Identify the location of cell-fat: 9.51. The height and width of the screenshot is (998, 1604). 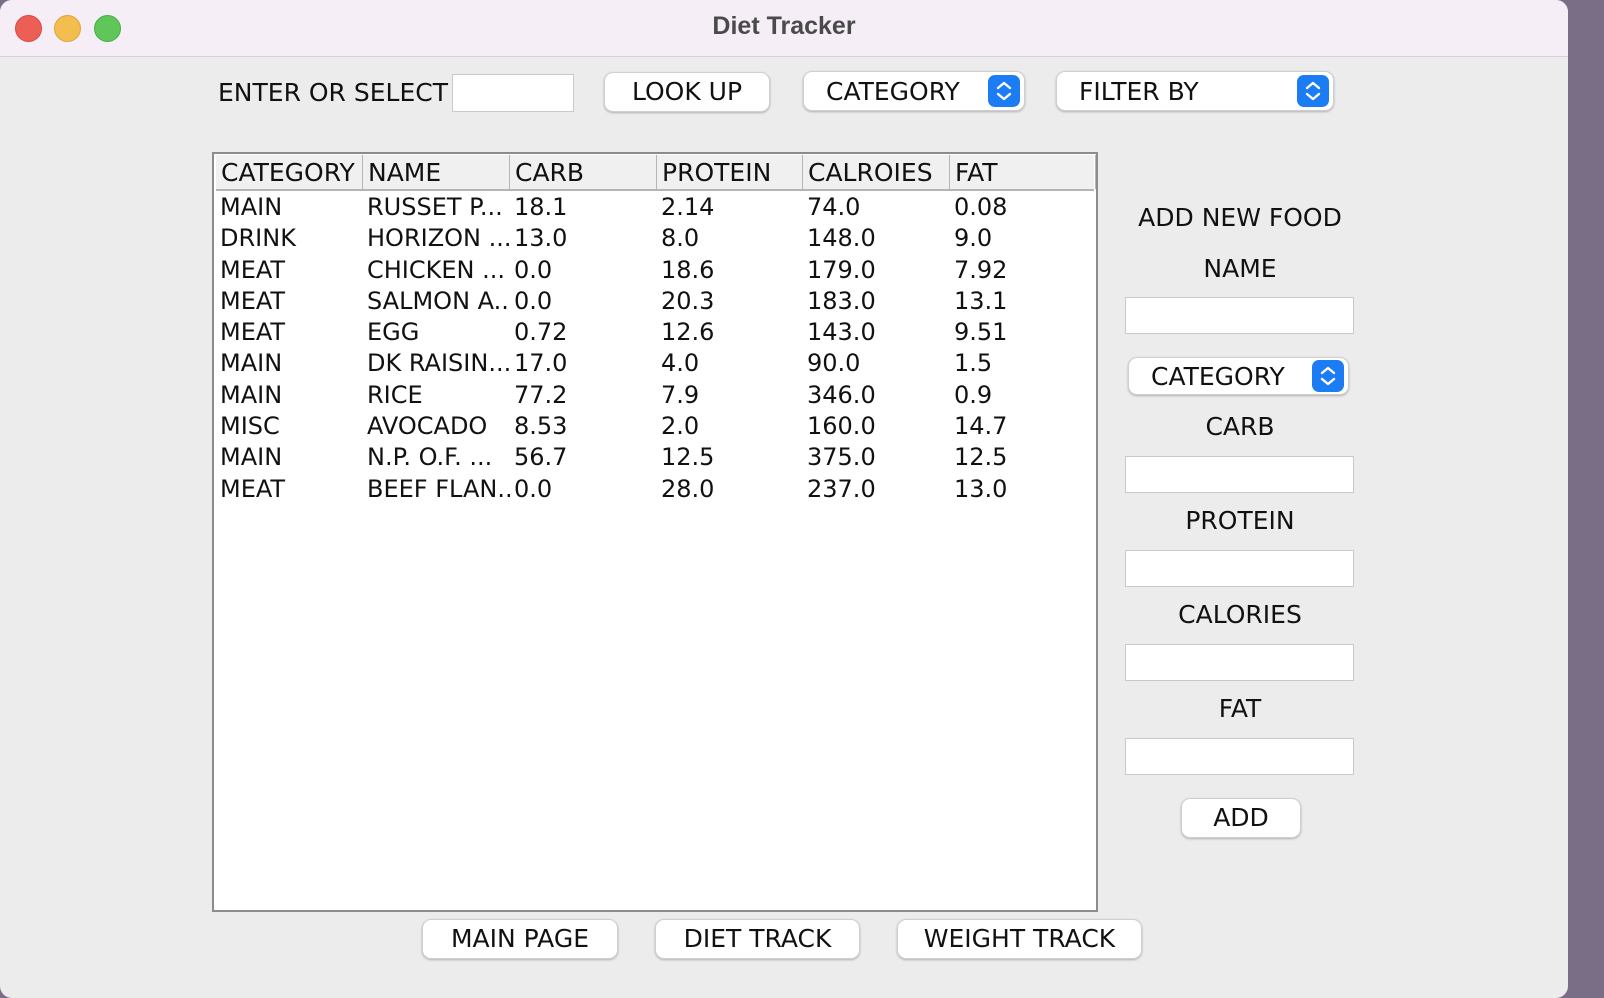
(981, 332).